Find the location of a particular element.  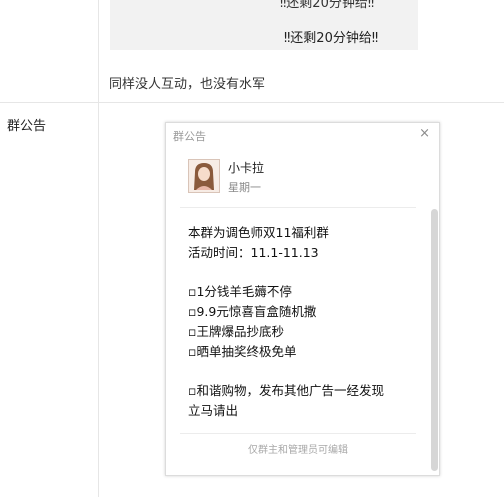

content-line: ▫晒单抽奖终极免单 is located at coordinates (242, 351).